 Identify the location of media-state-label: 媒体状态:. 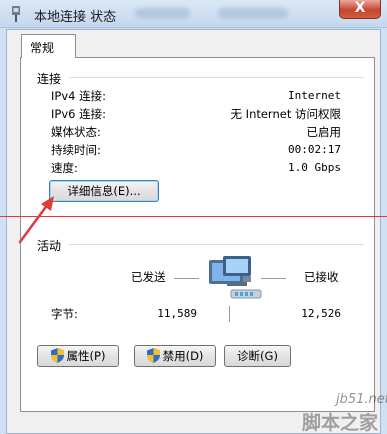
(76, 132).